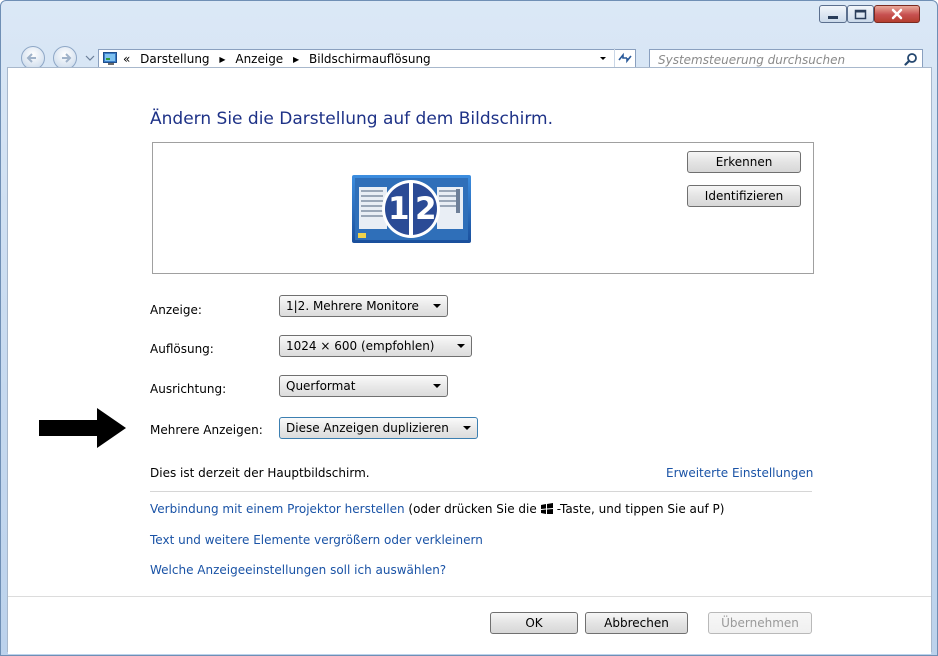  What do you see at coordinates (31, 58) in the screenshot?
I see `back-arrow-icon` at bounding box center [31, 58].